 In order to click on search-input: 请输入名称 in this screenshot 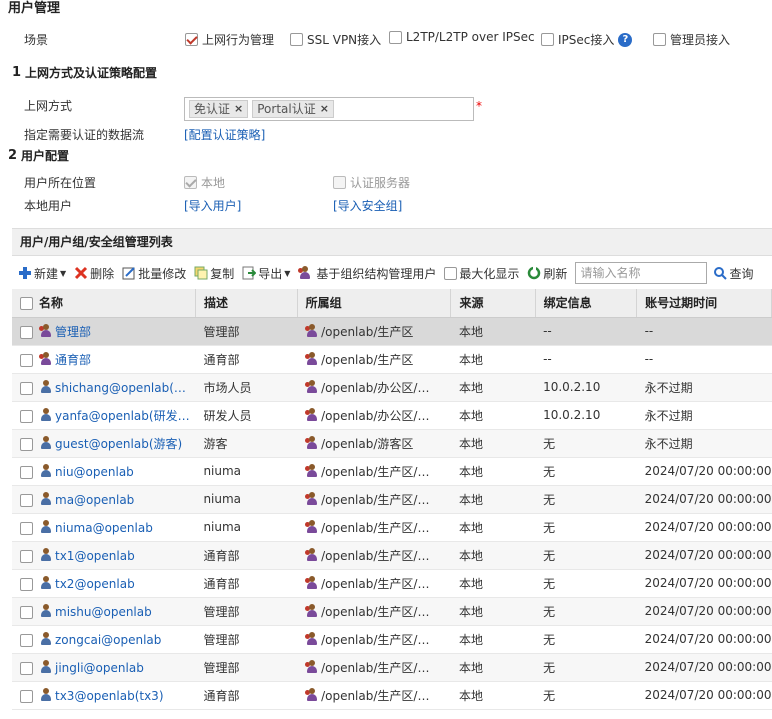, I will do `click(641, 273)`.